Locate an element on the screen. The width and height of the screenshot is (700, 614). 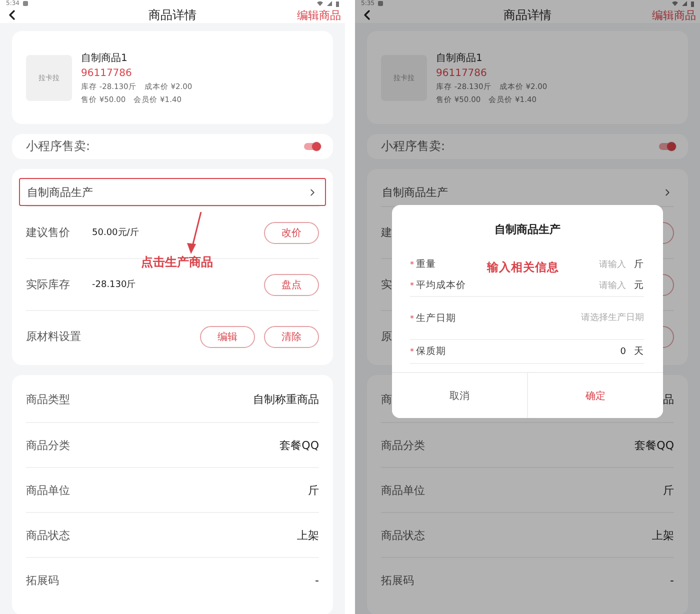
unit-label: 天 is located at coordinates (639, 351).